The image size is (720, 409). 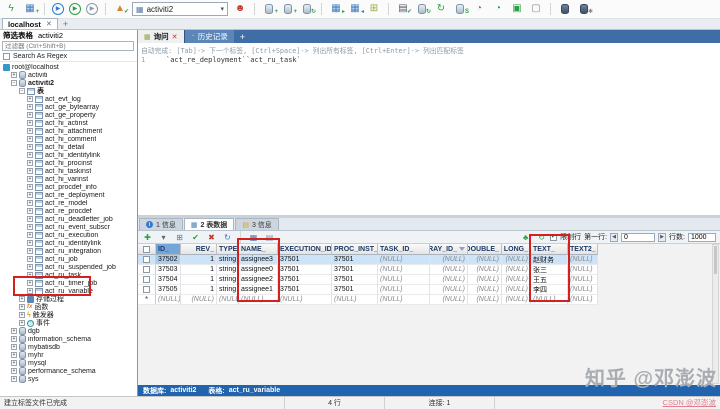 I want to click on column-header-text2_: TEXT2_, so click(x=583, y=249).